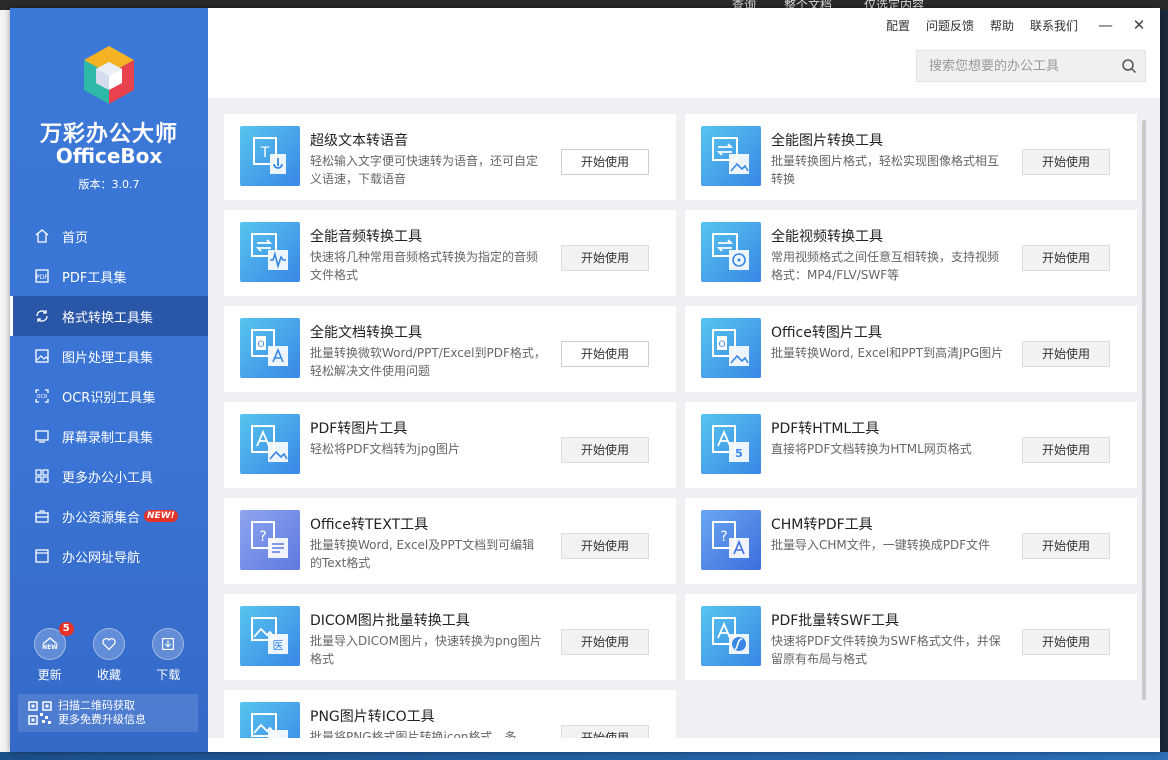 This screenshot has width=1168, height=760. What do you see at coordinates (270, 720) in the screenshot?
I see `png-to-ico-icon` at bounding box center [270, 720].